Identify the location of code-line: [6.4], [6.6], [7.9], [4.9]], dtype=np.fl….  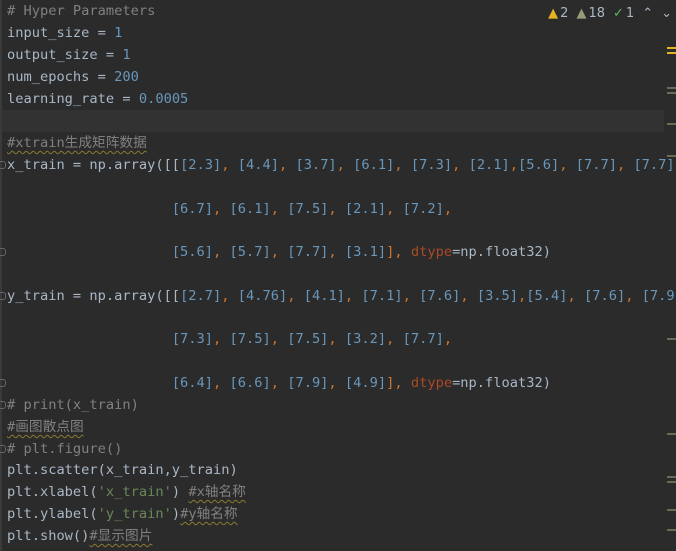
(361, 383).